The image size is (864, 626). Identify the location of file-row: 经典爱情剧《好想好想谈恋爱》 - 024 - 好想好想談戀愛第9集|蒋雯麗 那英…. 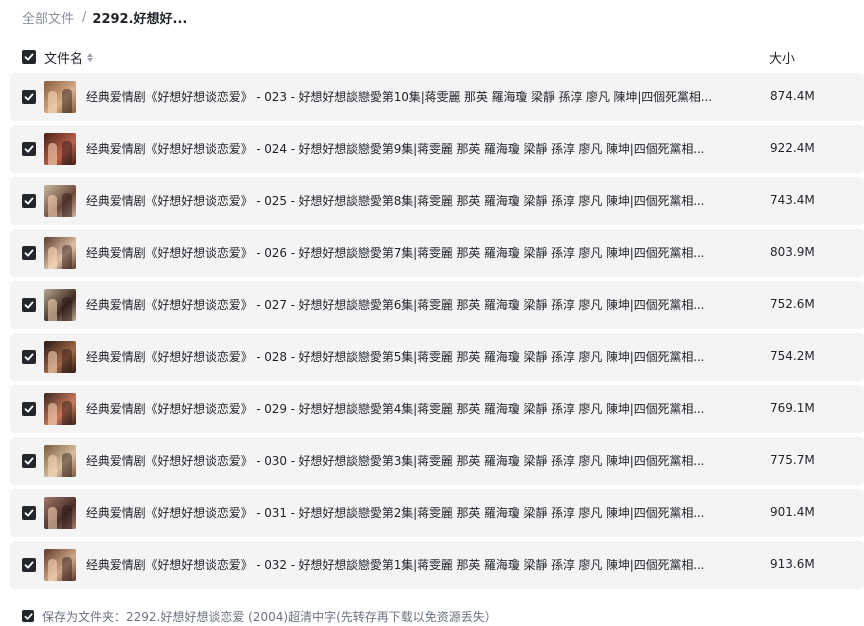
(437, 149).